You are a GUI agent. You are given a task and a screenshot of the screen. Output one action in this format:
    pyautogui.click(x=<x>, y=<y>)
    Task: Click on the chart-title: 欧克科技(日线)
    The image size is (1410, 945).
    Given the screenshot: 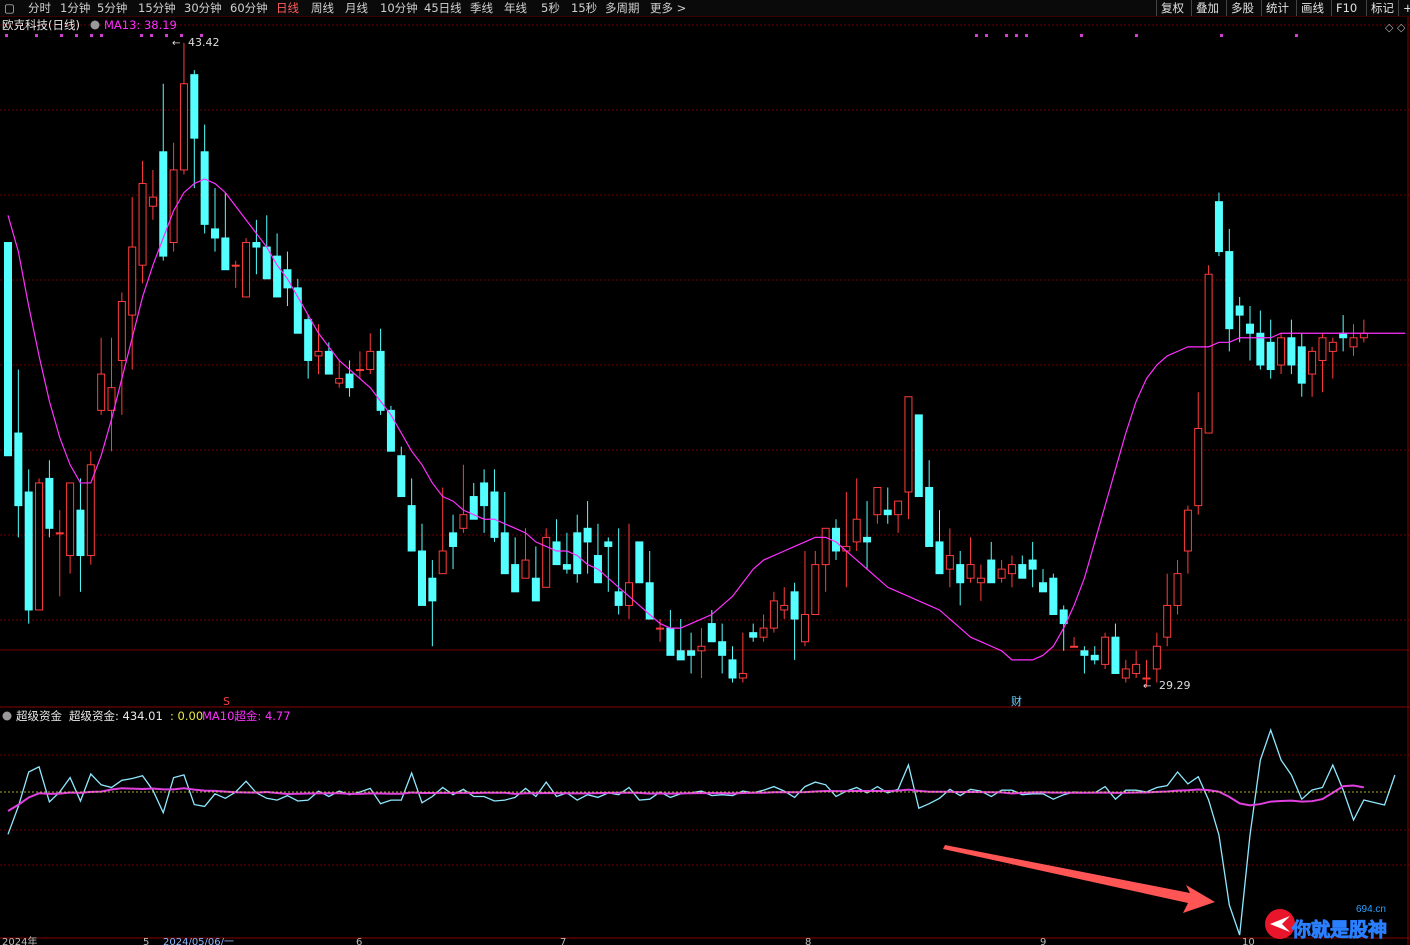 What is the action you would take?
    pyautogui.click(x=41, y=25)
    